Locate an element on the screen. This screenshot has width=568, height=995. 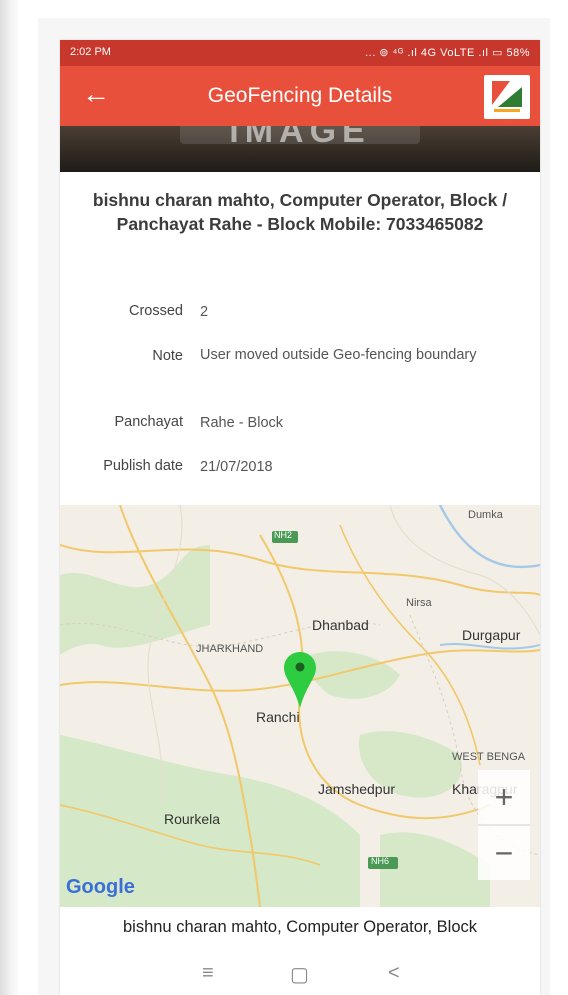
window-shadow is located at coordinates (9, 497).